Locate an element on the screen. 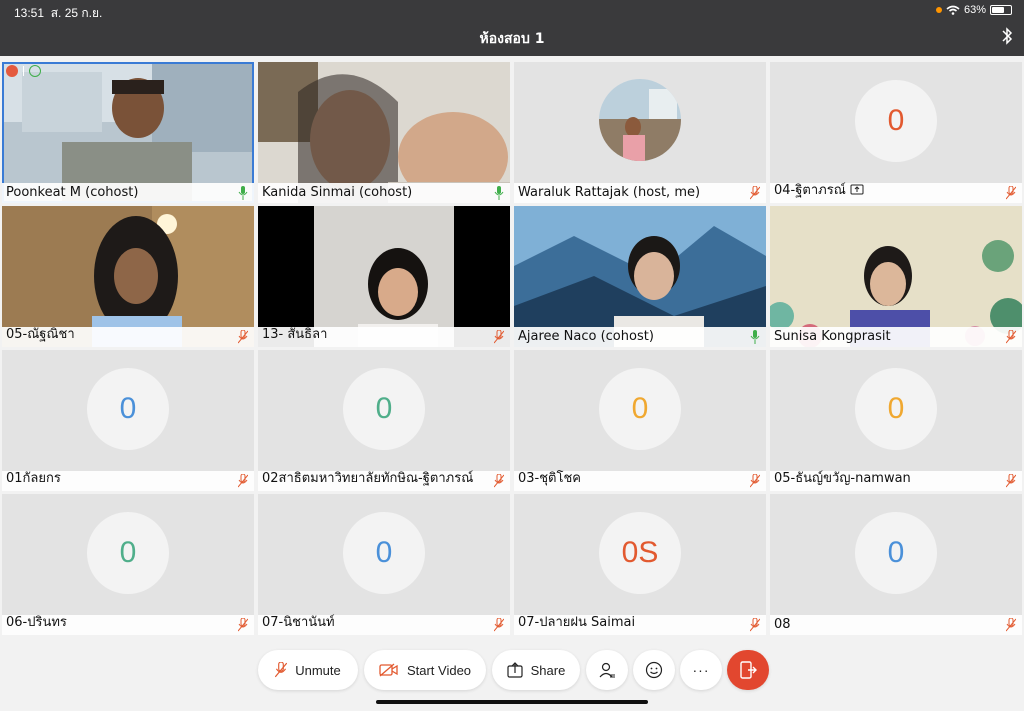 The height and width of the screenshot is (711, 1024). clock-icon is located at coordinates (35, 71).